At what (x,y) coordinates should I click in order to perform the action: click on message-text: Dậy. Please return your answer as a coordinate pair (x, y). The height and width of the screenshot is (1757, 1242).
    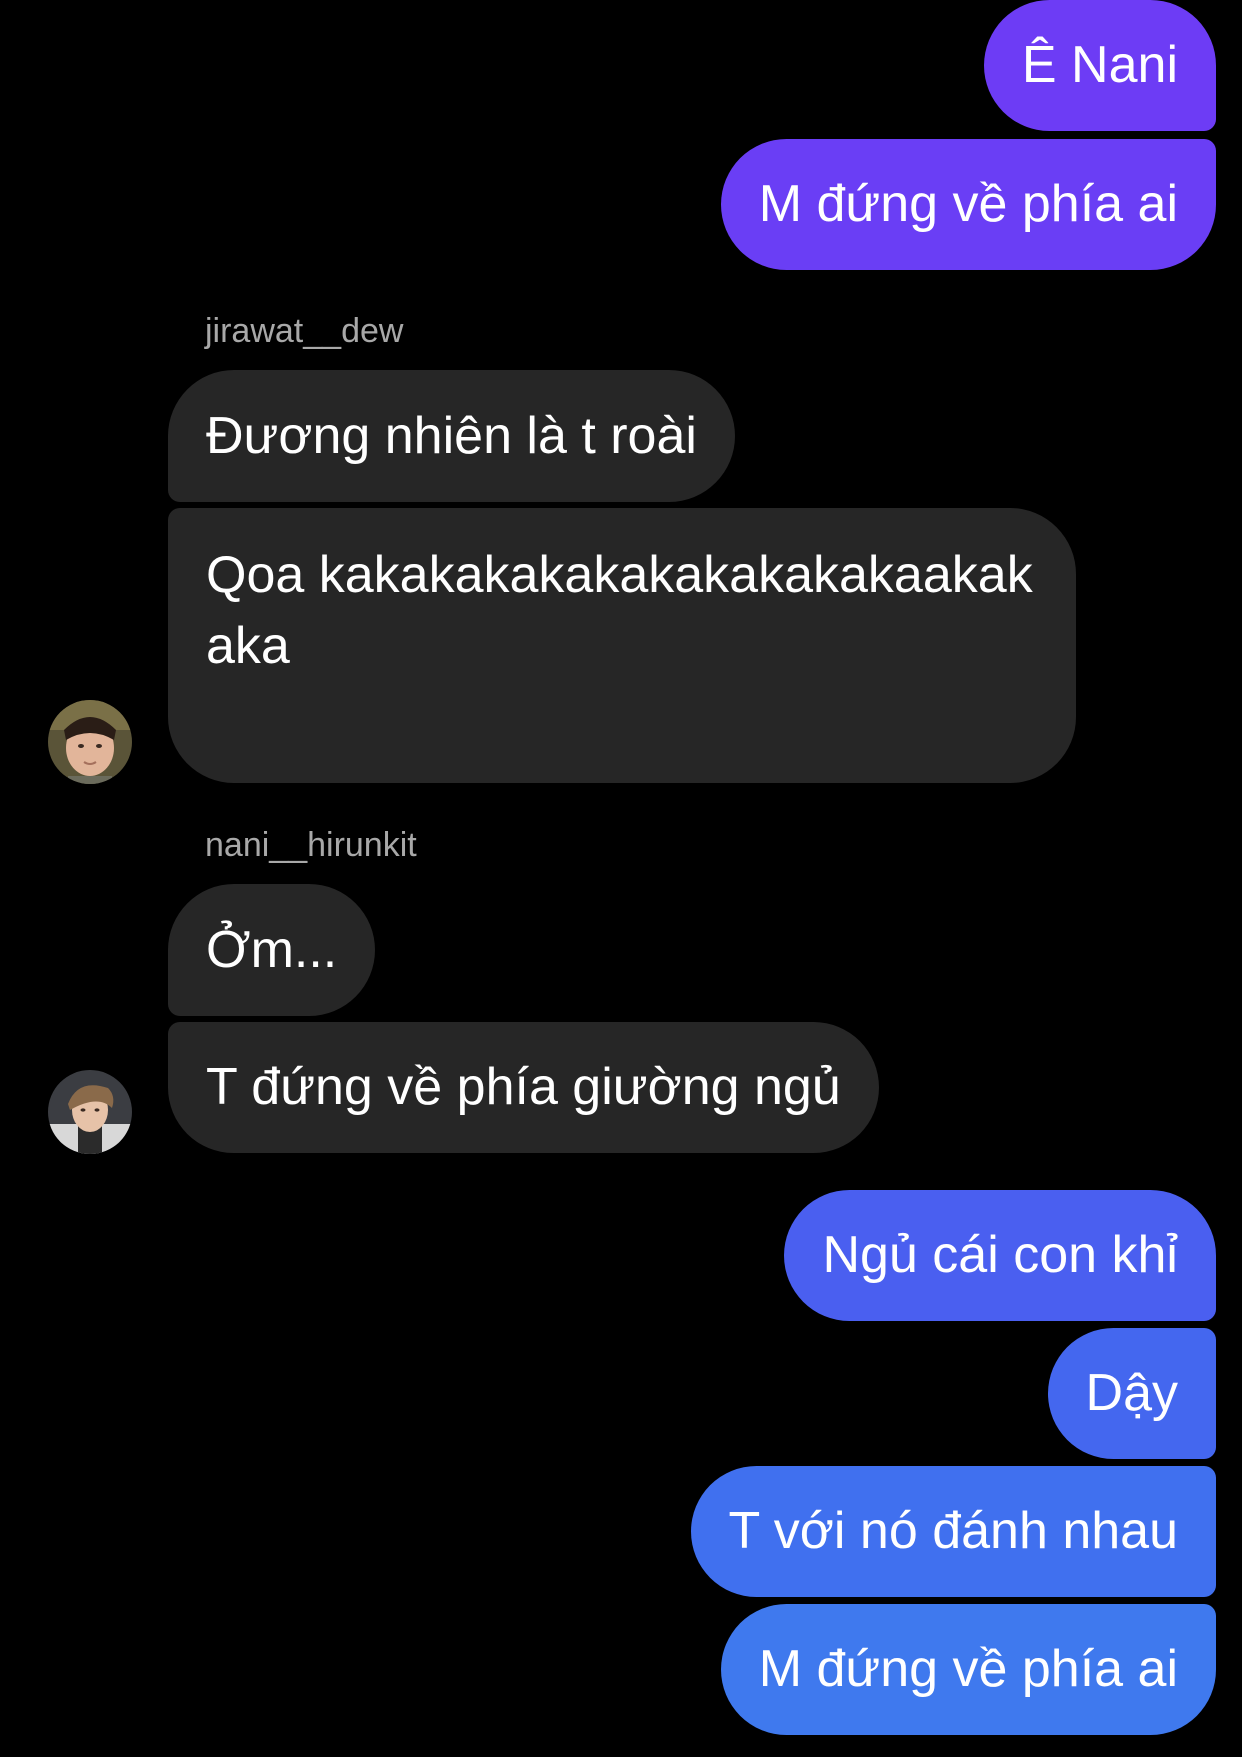
    Looking at the image, I should click on (1131, 1393).